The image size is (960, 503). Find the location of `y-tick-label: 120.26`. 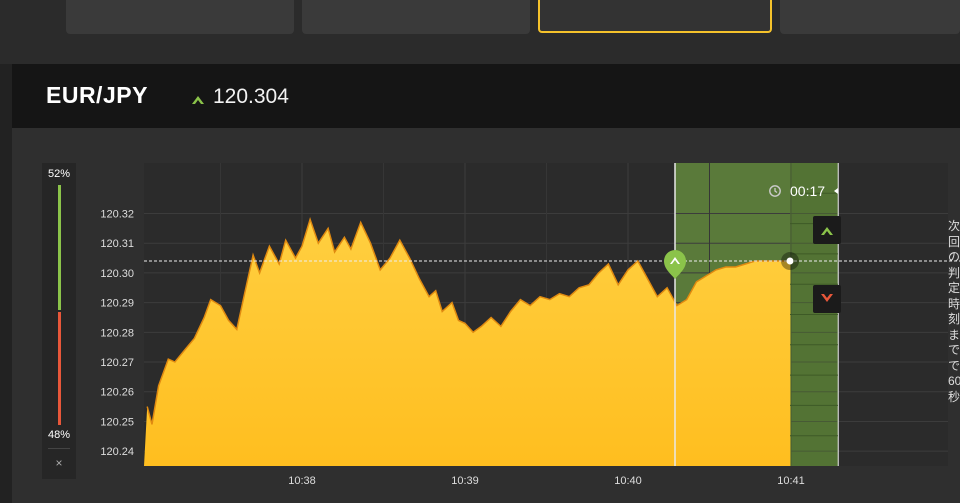

y-tick-label: 120.26 is located at coordinates (117, 393).